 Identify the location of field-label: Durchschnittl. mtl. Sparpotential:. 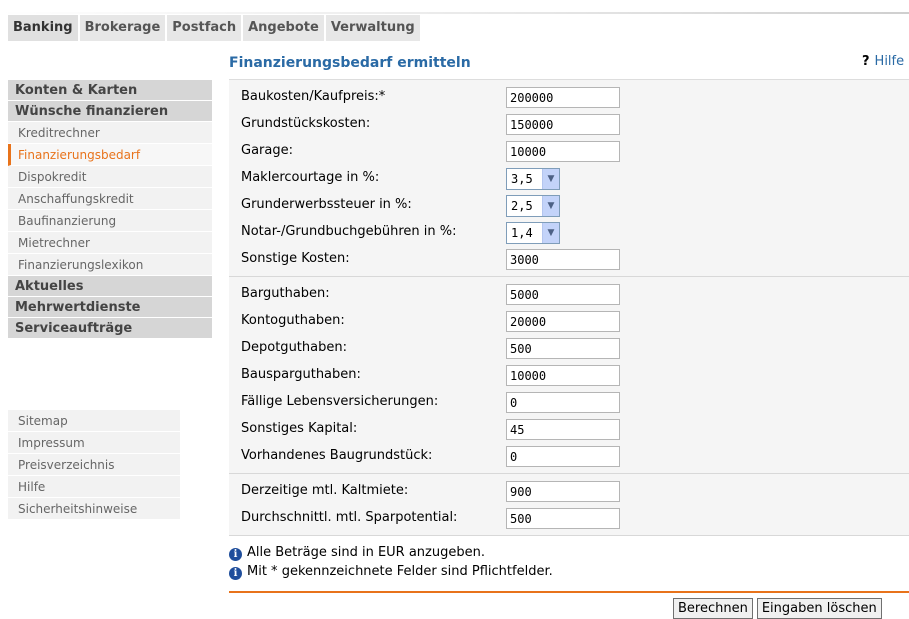
(349, 517).